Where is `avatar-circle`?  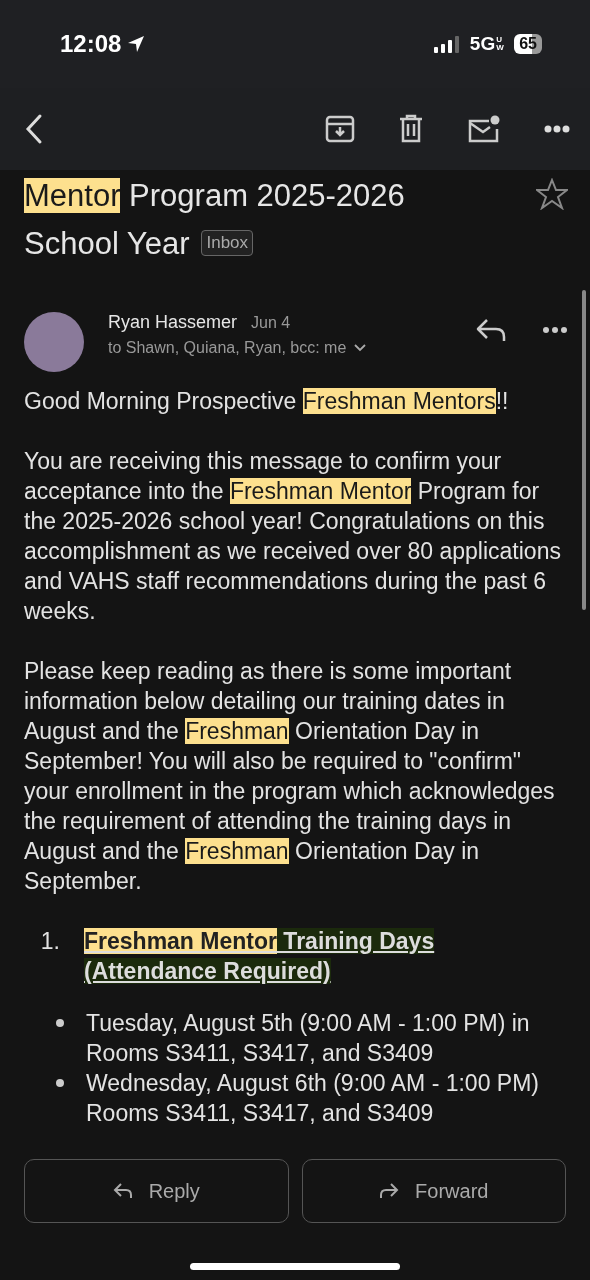 avatar-circle is located at coordinates (54, 342).